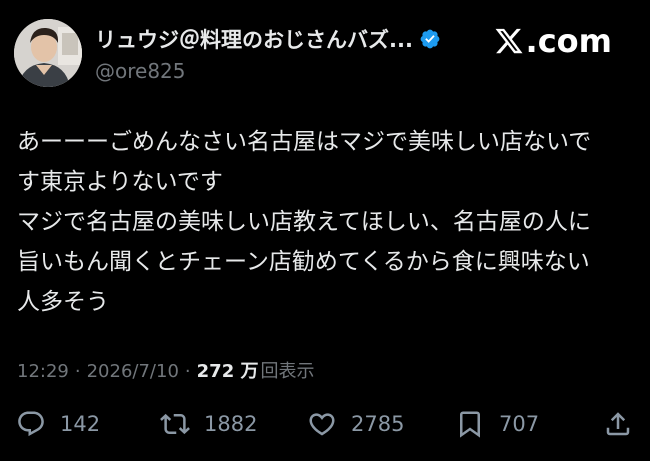 The height and width of the screenshot is (461, 650). Describe the element at coordinates (63, 302) in the screenshot. I see `tweet-line: 人多そう` at that location.